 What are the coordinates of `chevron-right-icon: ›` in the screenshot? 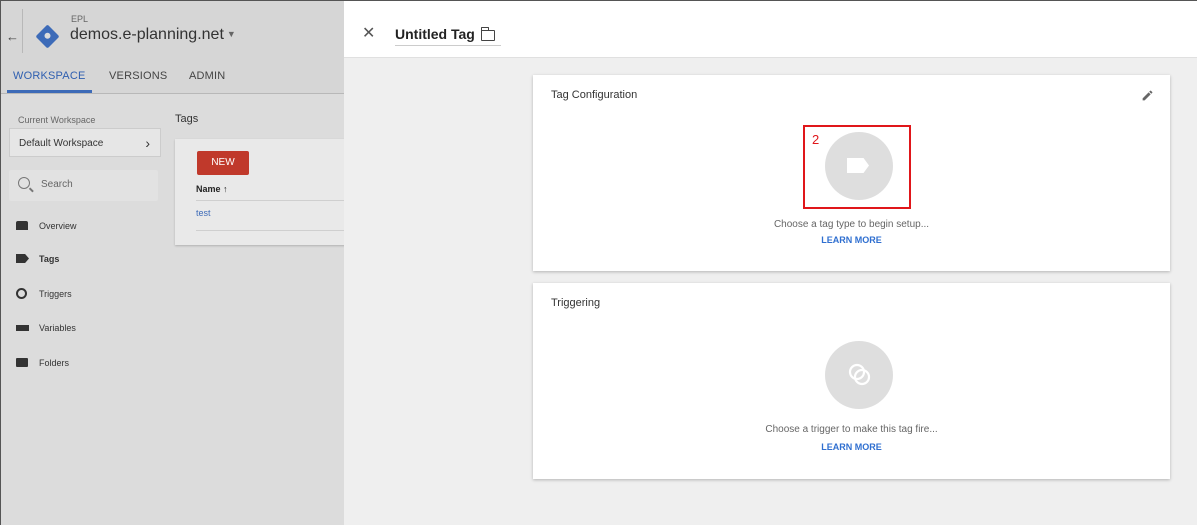 It's located at (147, 143).